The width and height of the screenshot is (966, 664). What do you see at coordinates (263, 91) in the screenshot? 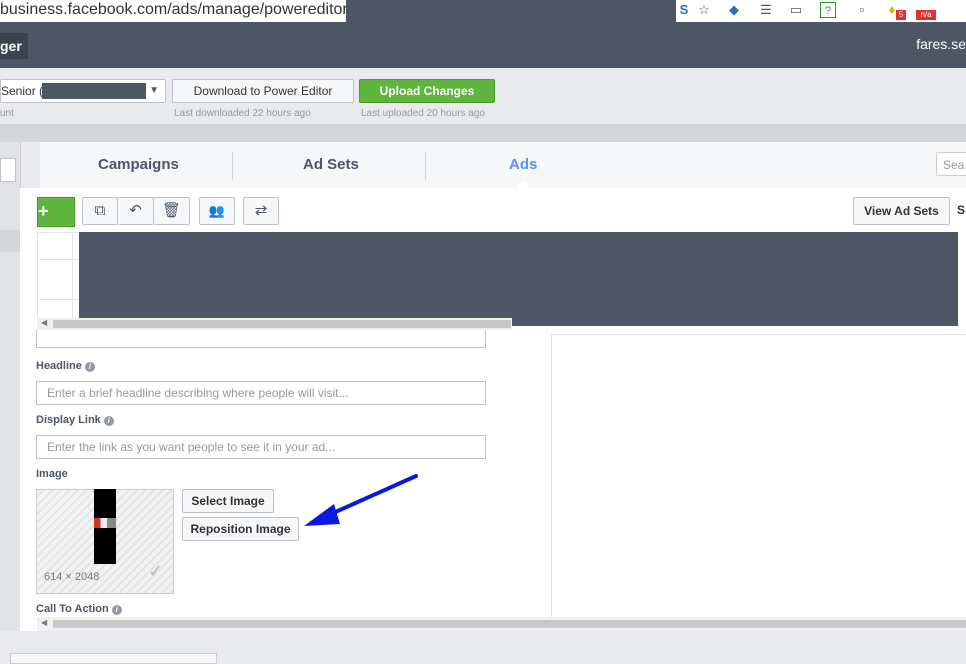
I see `download-button: Download to Power Editor` at bounding box center [263, 91].